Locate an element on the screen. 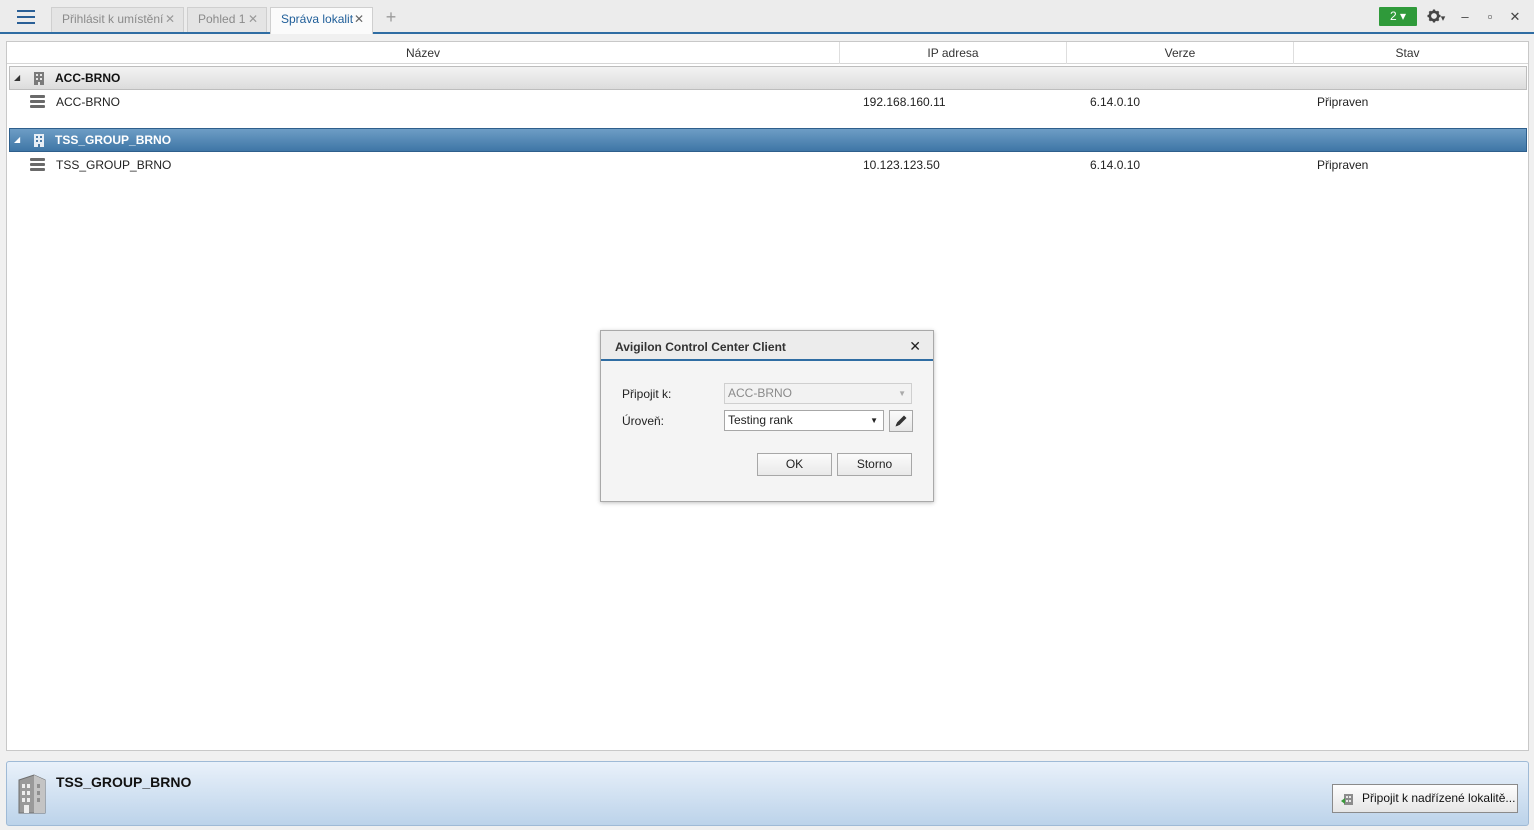 The height and width of the screenshot is (830, 1534). dialog-title-bar: Avigilon Control Center Client ✕ is located at coordinates (767, 346).